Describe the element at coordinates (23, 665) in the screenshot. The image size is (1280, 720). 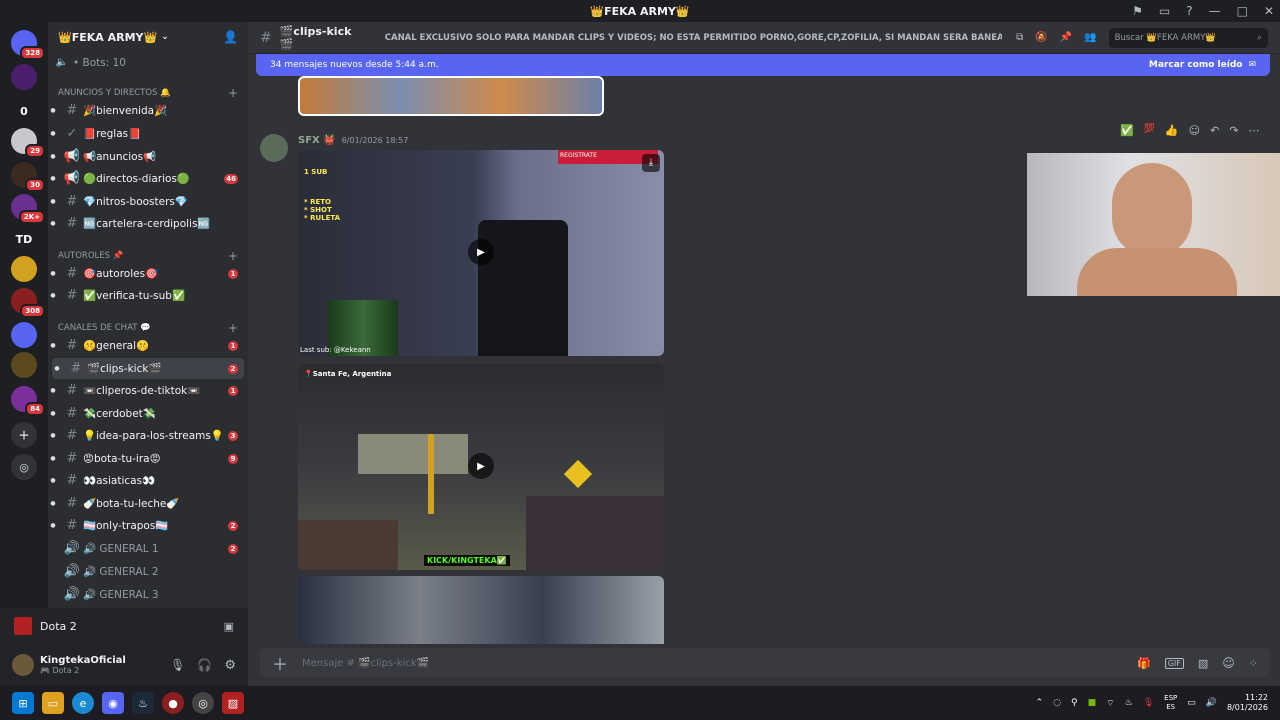
I see `avatar` at that location.